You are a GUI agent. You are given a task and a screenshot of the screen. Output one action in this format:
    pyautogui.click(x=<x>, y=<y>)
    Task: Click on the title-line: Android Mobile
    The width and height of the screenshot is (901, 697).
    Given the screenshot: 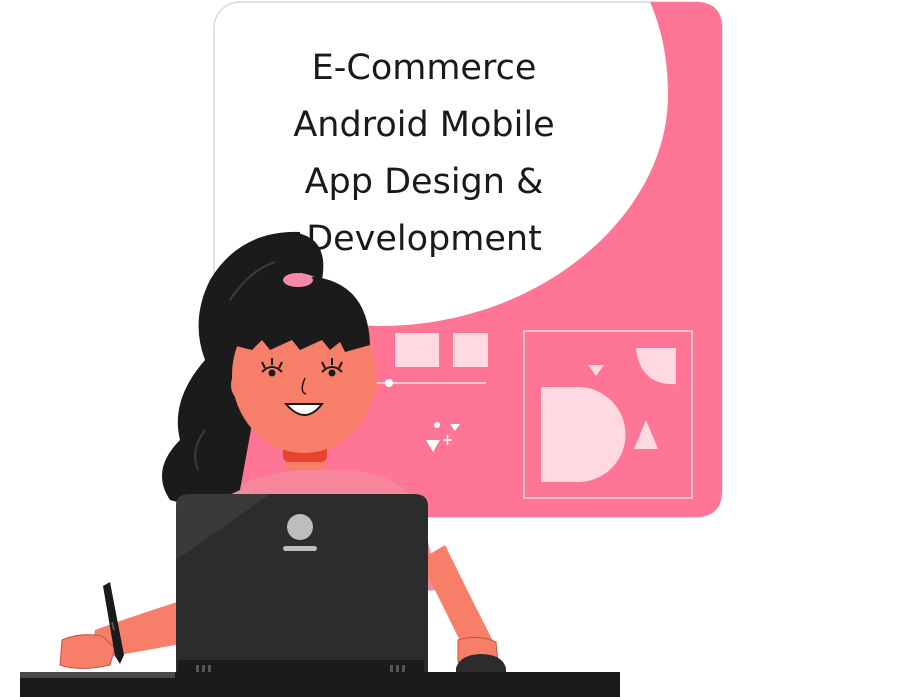 What is the action you would take?
    pyautogui.click(x=424, y=125)
    